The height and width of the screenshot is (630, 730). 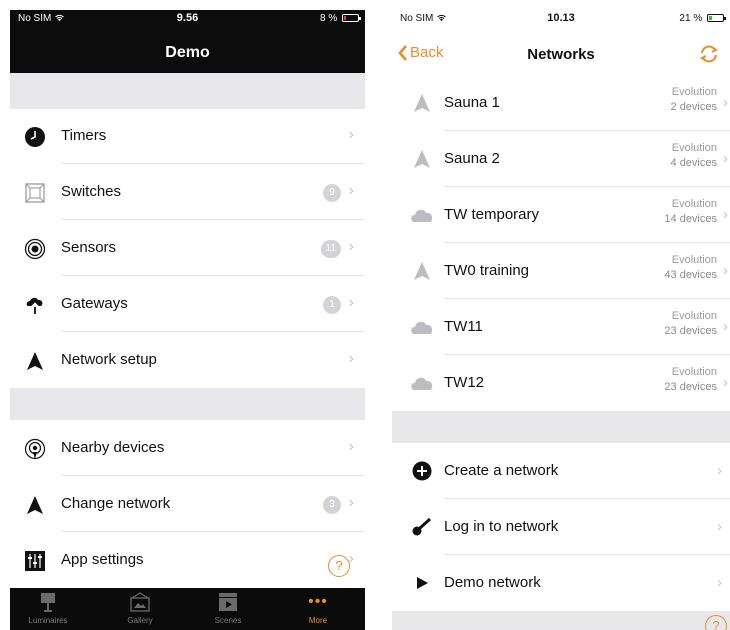 What do you see at coordinates (35, 449) in the screenshot?
I see `nearby-devices-icon` at bounding box center [35, 449].